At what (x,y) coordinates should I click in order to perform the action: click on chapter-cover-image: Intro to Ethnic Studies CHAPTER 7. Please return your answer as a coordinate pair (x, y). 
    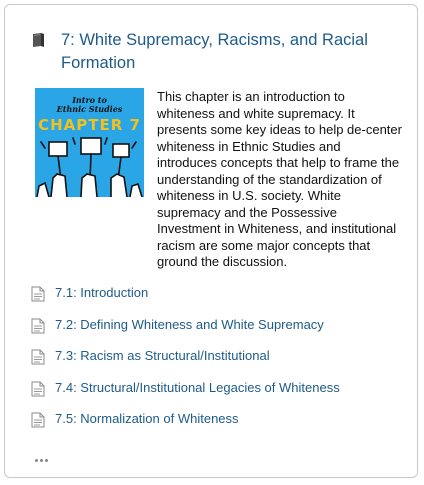
    Looking at the image, I should click on (89, 142).